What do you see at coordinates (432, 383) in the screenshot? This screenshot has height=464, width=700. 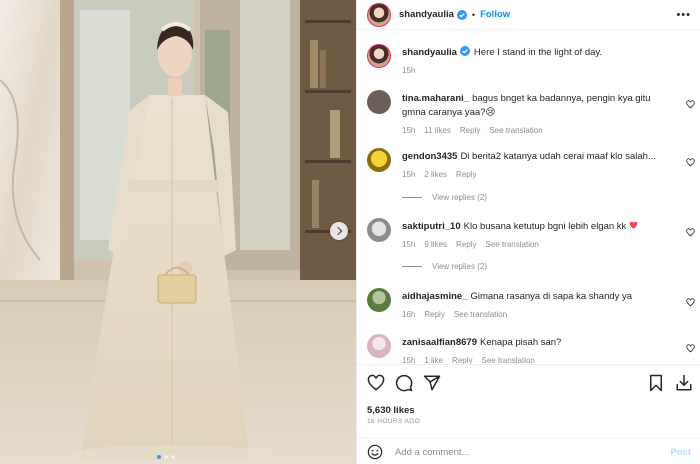 I see `share-icon` at bounding box center [432, 383].